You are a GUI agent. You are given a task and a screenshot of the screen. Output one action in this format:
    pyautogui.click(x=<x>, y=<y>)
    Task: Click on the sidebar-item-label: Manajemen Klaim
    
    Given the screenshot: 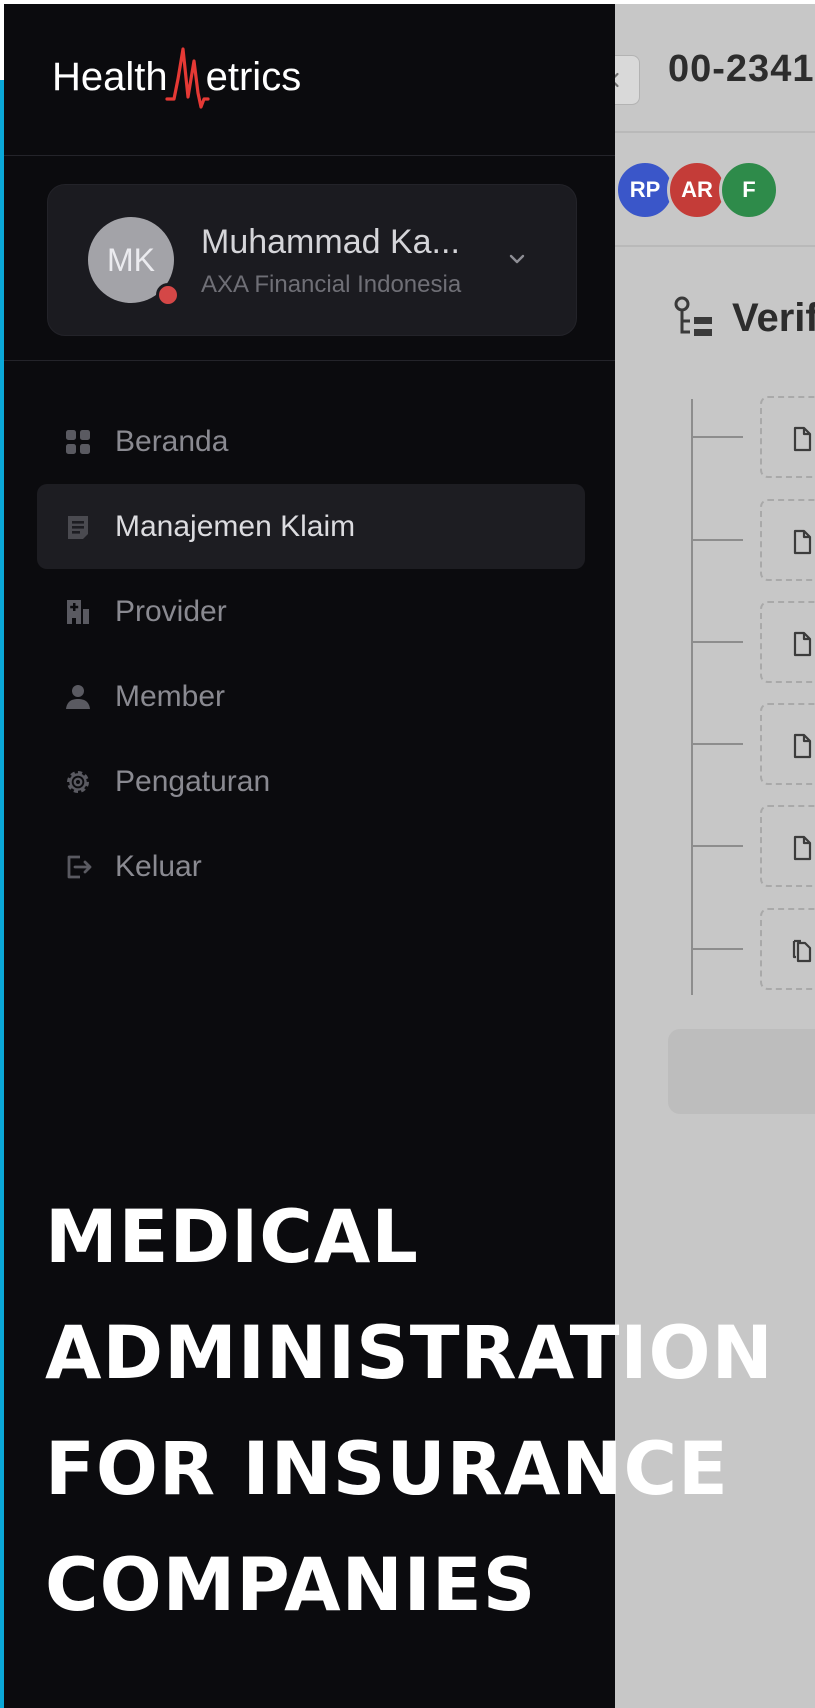 What is the action you would take?
    pyautogui.click(x=235, y=526)
    